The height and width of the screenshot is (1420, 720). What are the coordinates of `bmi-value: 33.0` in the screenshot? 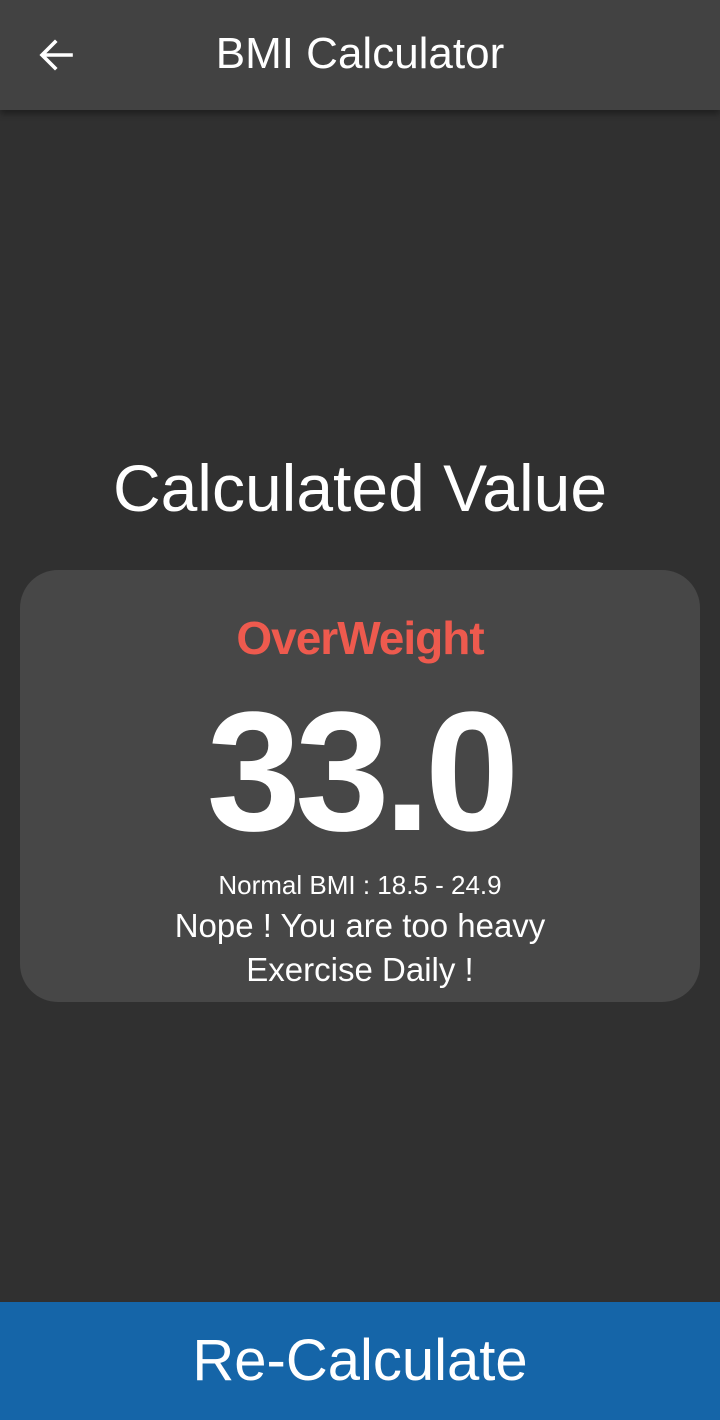 It's located at (363, 772).